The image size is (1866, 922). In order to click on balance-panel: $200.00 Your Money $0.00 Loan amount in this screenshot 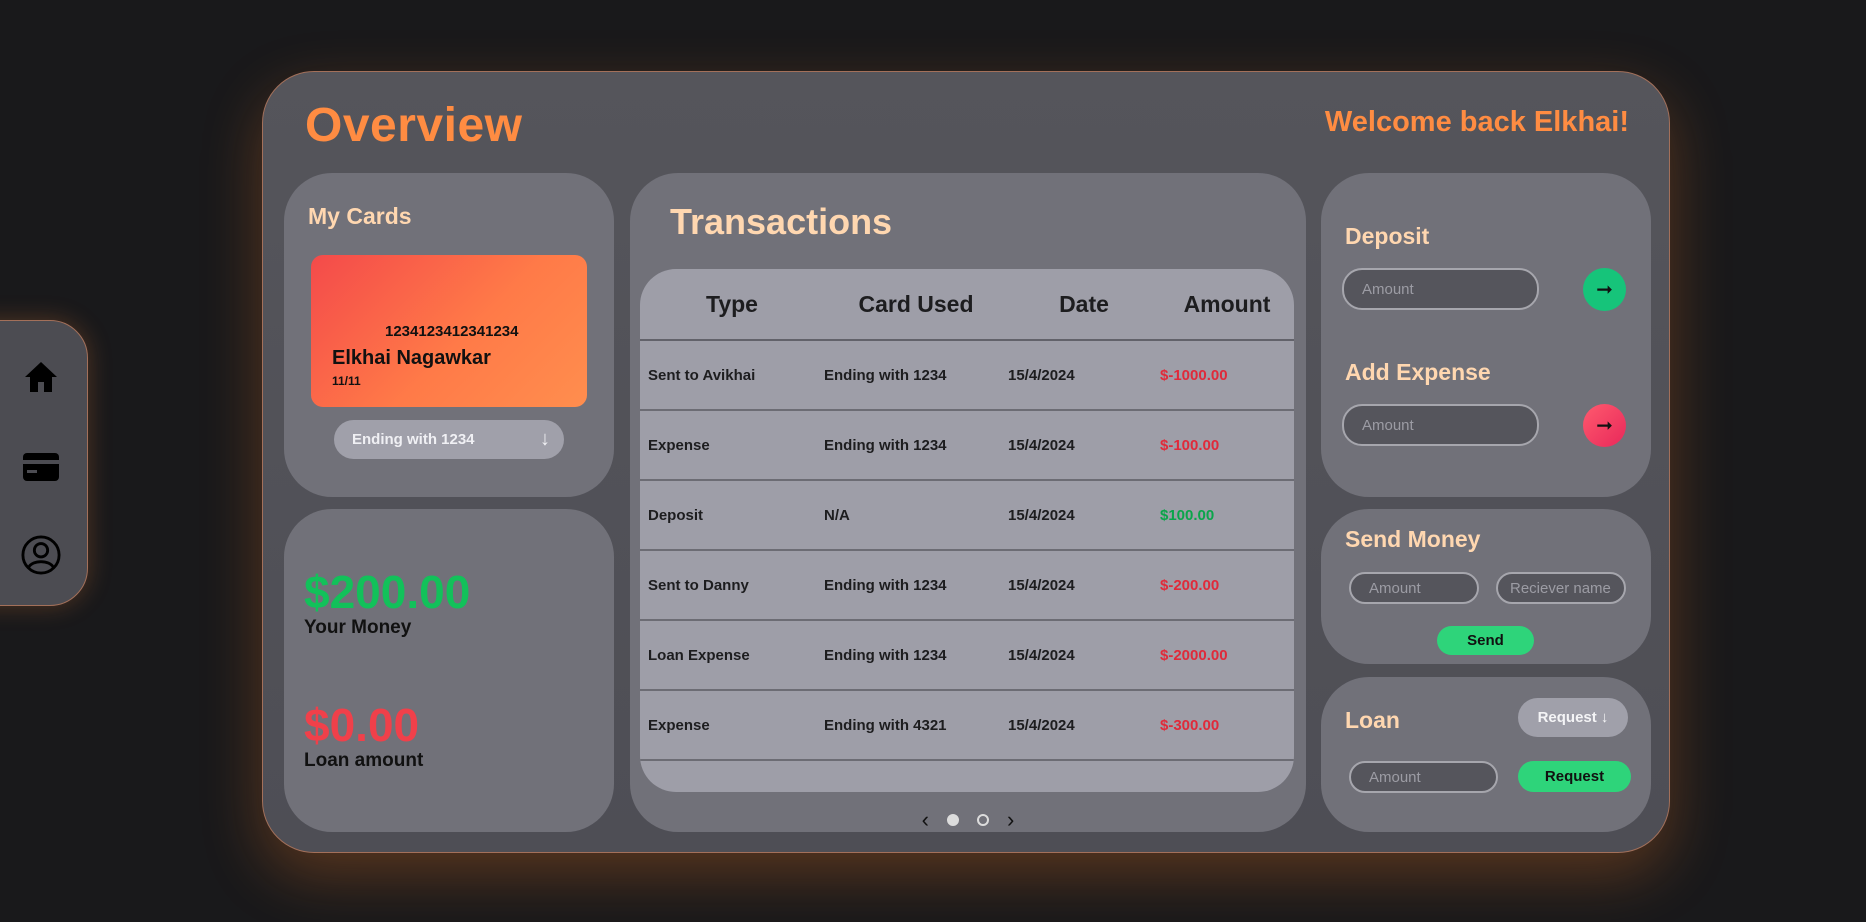, I will do `click(449, 670)`.